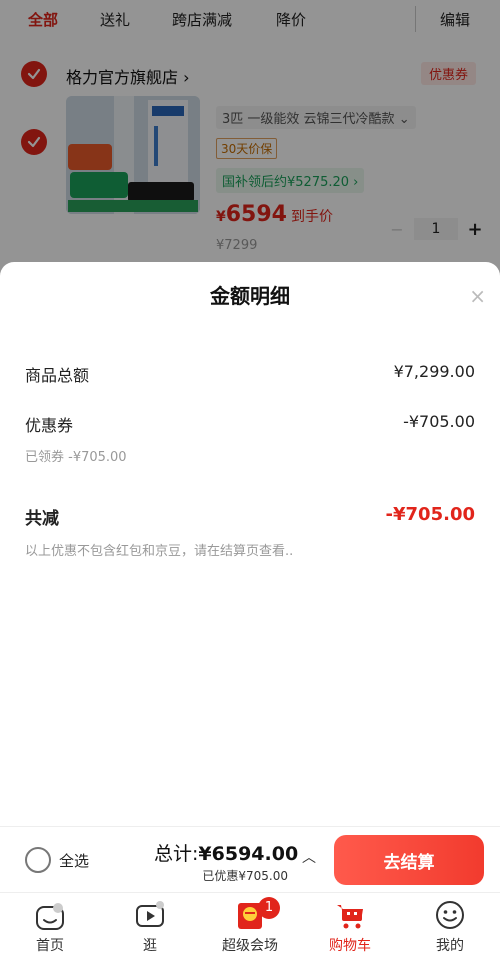 This screenshot has height=962, width=500. I want to click on total-discount-label: 共减, so click(42, 519).